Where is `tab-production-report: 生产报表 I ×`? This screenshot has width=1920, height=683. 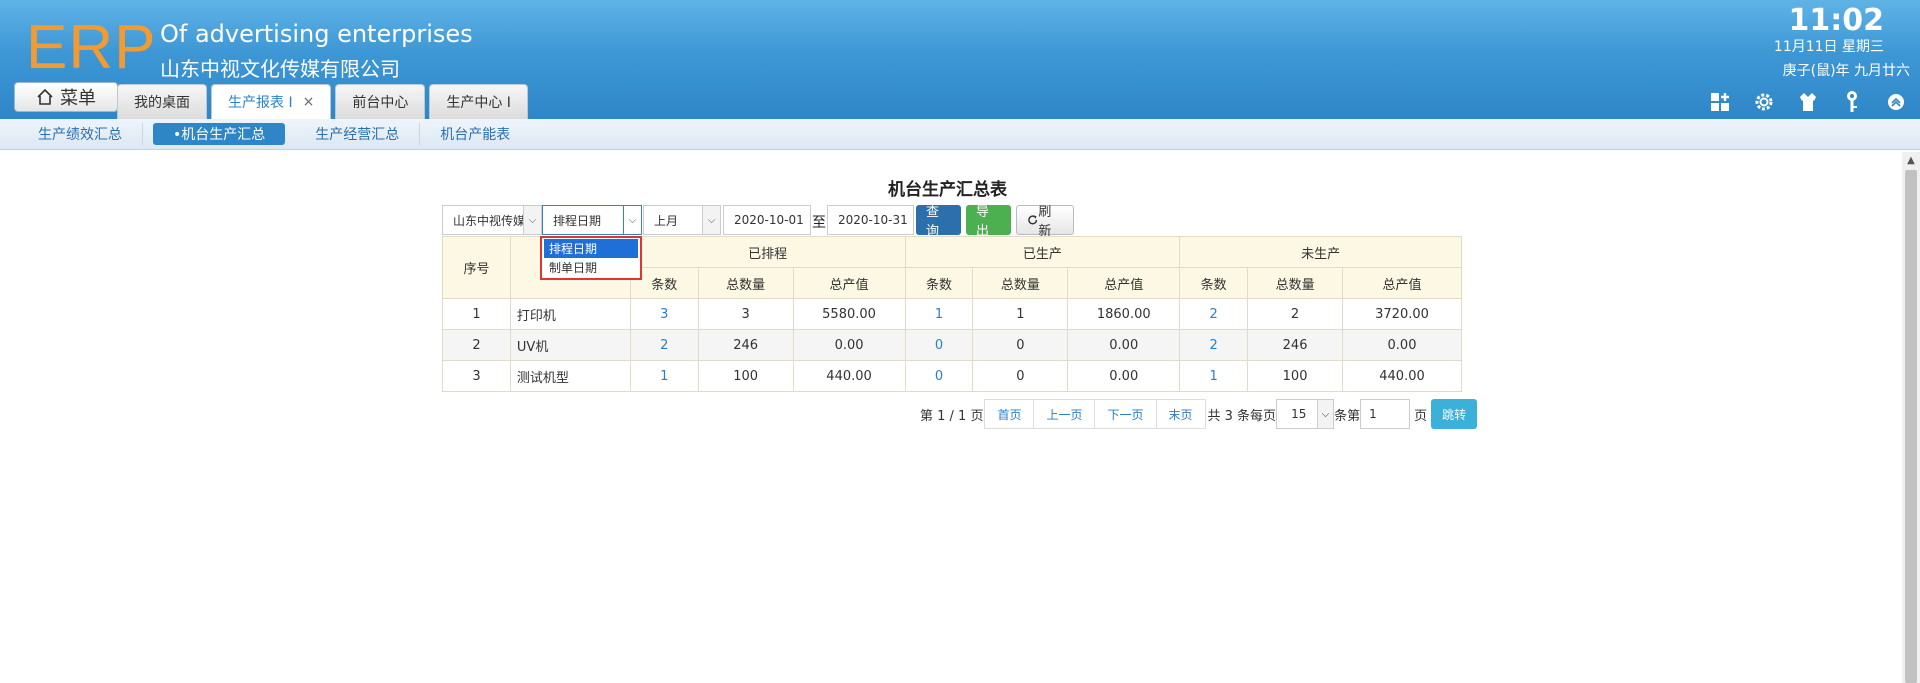
tab-production-report: 生产报表 I × is located at coordinates (271, 101).